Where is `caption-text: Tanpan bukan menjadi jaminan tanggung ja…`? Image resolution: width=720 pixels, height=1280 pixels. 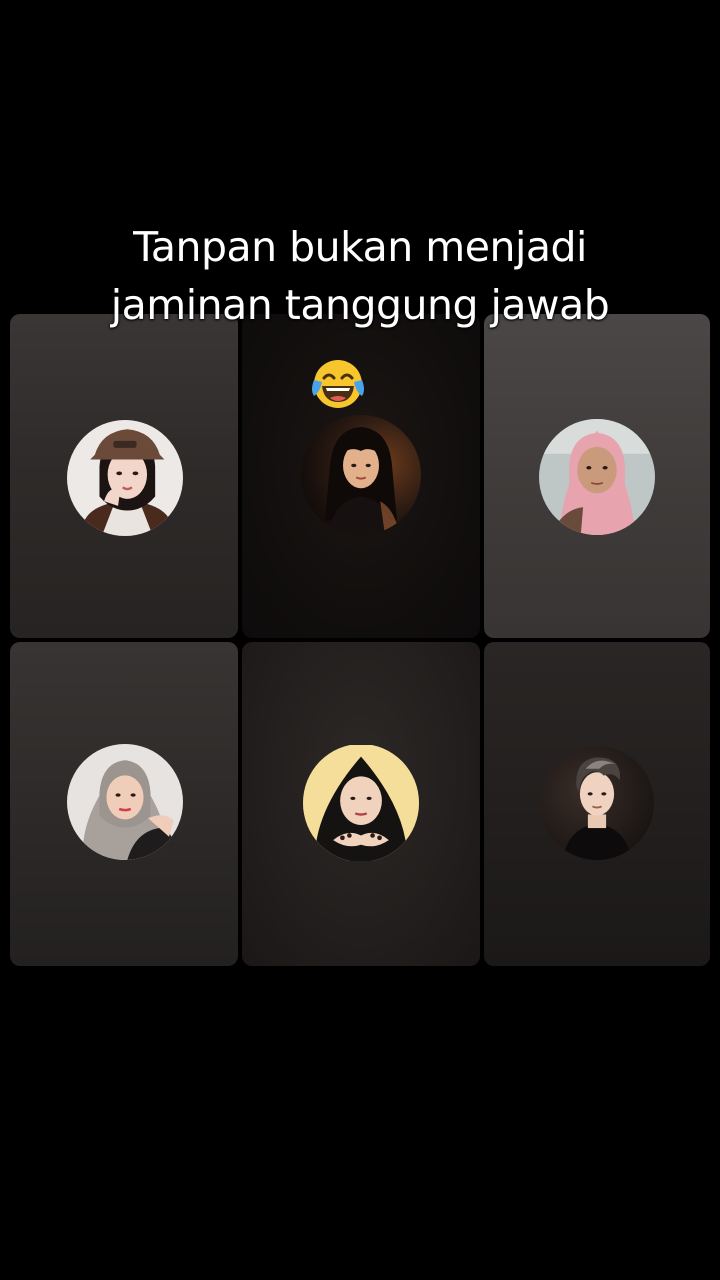 caption-text: Tanpan bukan menjadi jaminan tanggung ja… is located at coordinates (360, 276).